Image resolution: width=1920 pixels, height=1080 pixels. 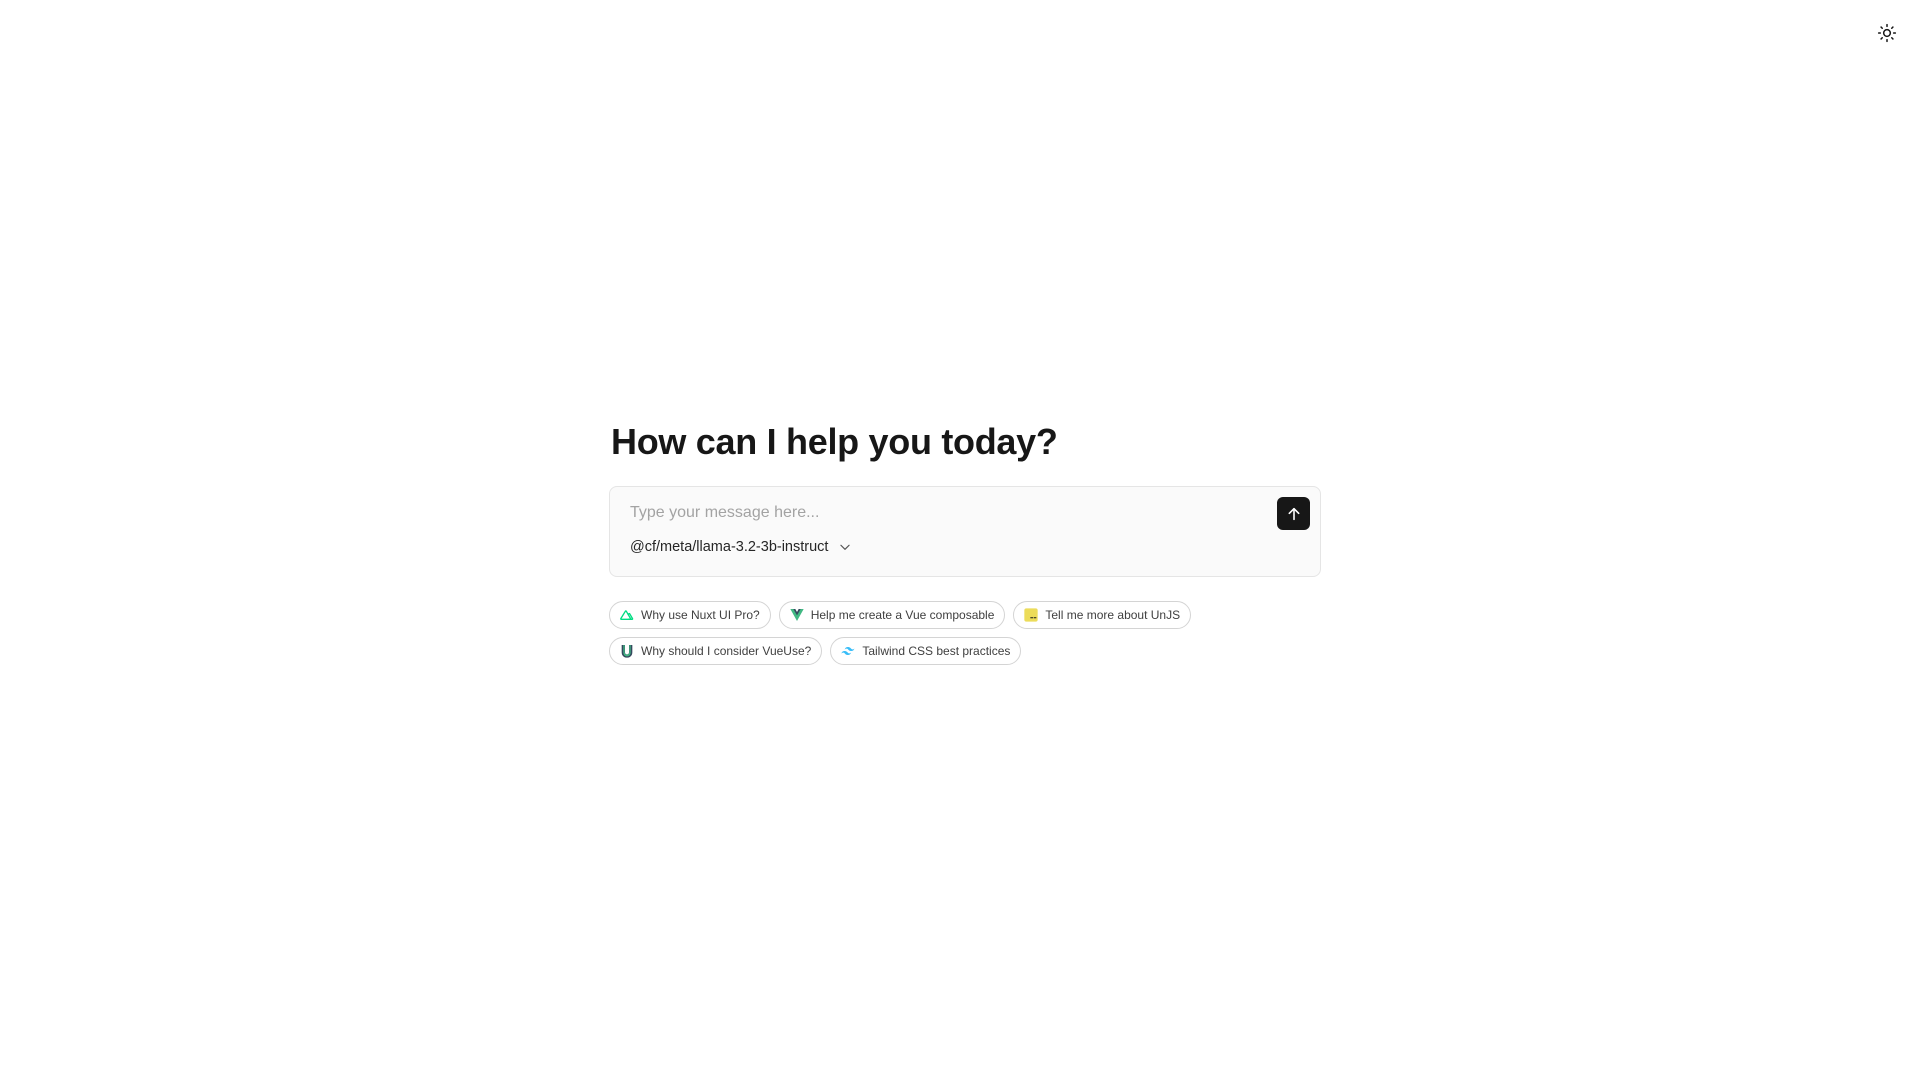 I want to click on send-button, so click(x=1293, y=513).